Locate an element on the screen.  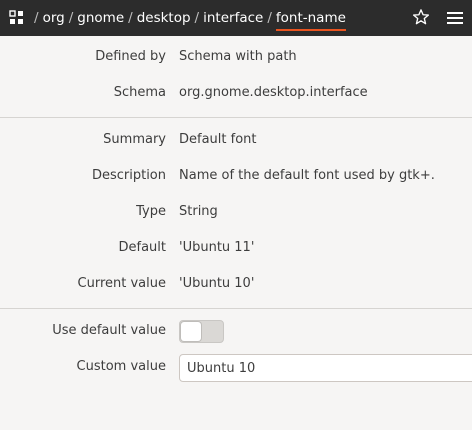
breadcrumb-current-key: font-name is located at coordinates (310, 20).